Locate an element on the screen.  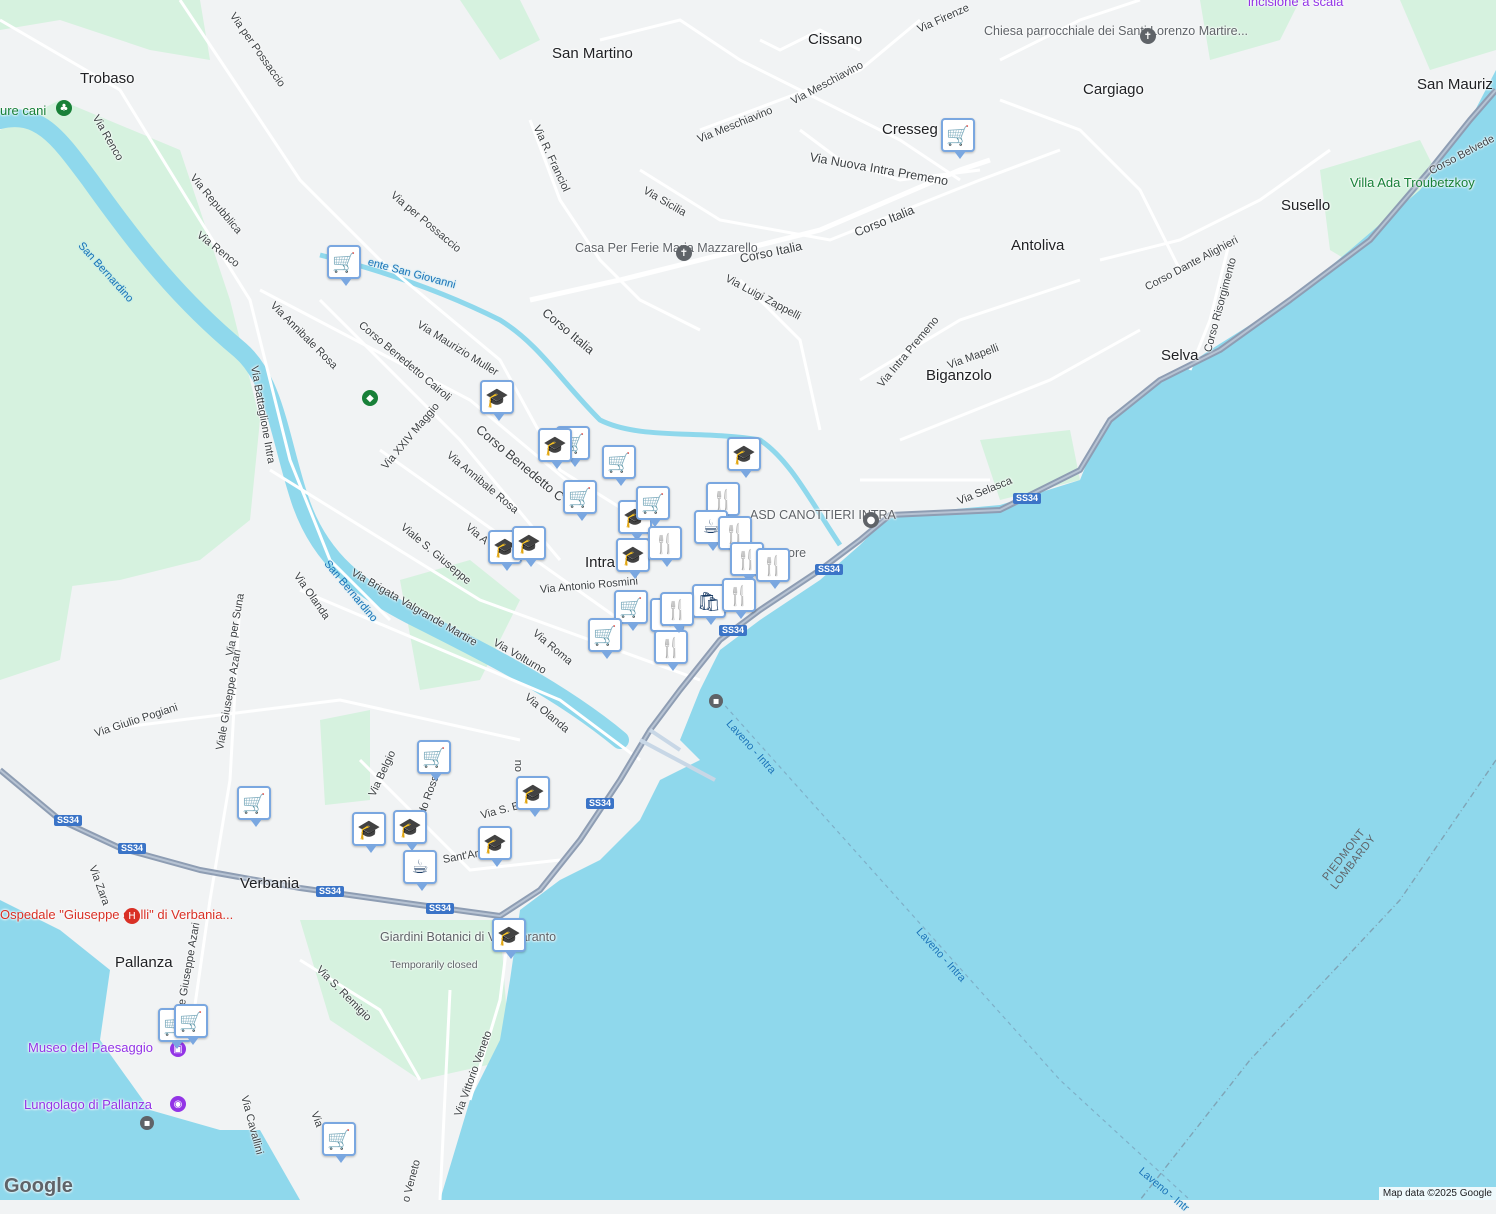
place-pallanza: Pallanza is located at coordinates (144, 962).